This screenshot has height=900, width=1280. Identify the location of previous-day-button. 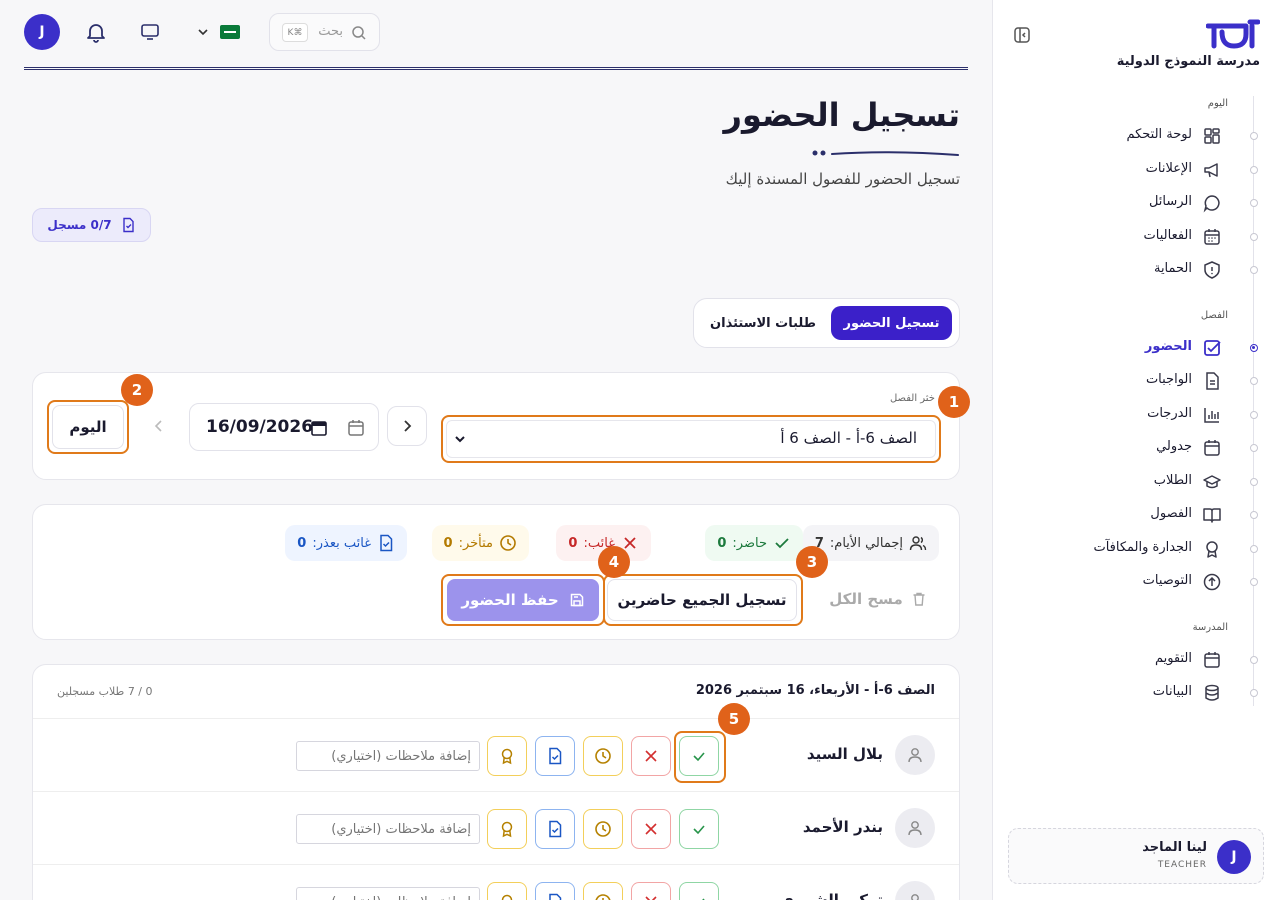
(159, 426).